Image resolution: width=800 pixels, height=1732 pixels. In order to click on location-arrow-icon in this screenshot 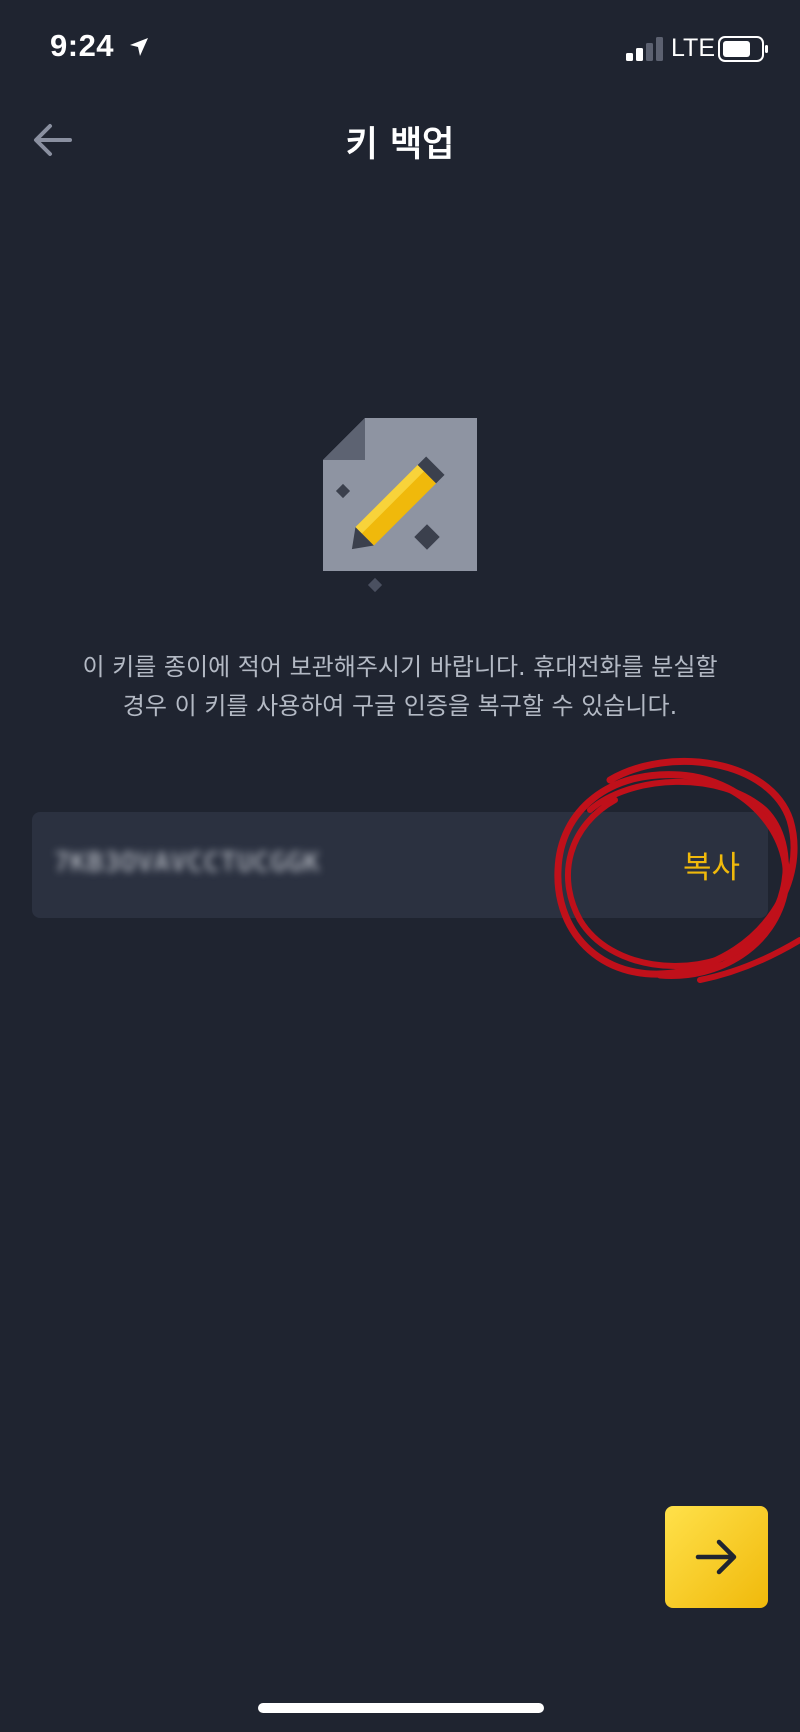, I will do `click(139, 47)`.